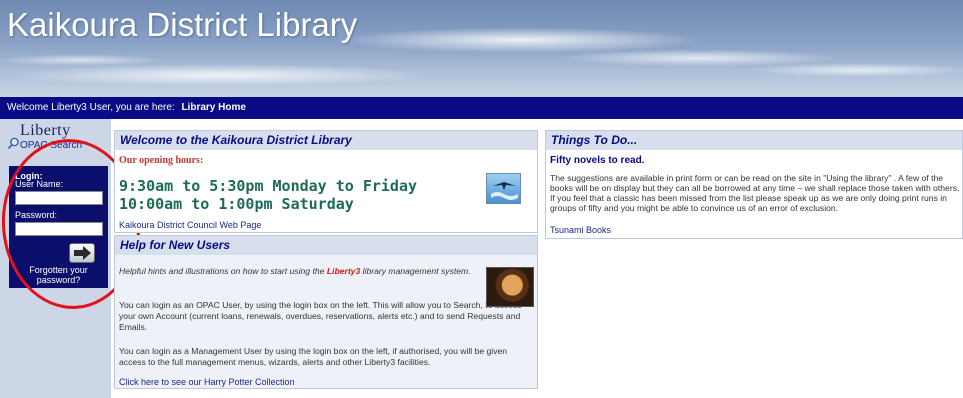 This screenshot has width=963, height=398. What do you see at coordinates (182, 24) in the screenshot?
I see `banner-title: Kaikoura District Library` at bounding box center [182, 24].